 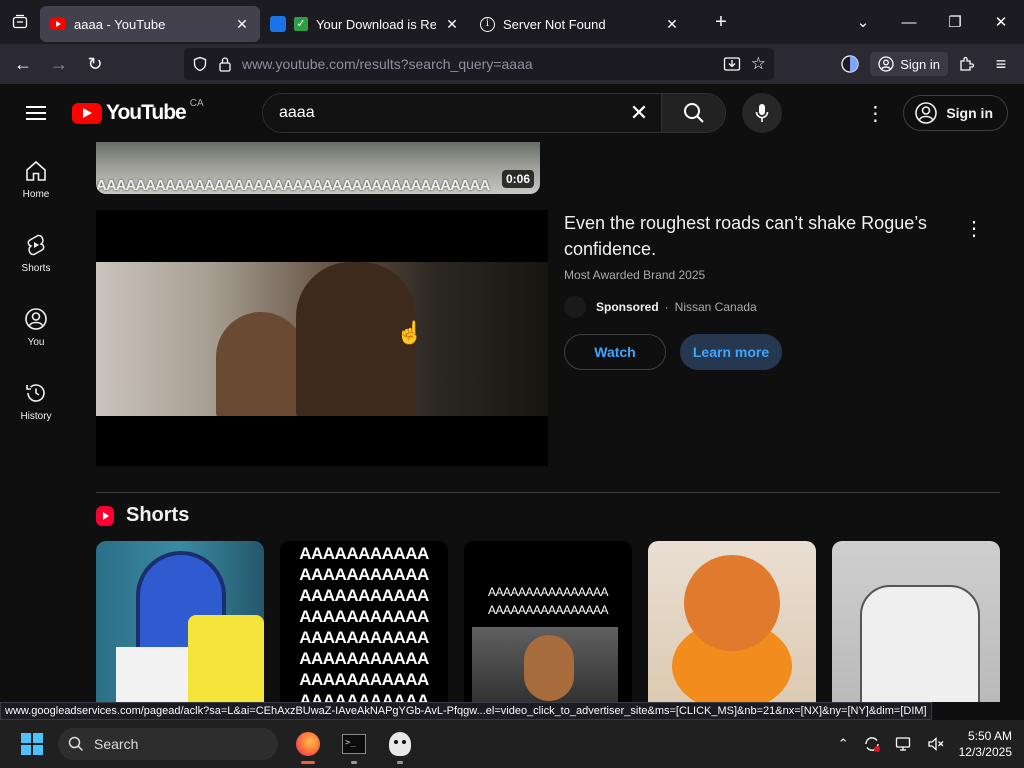 What do you see at coordinates (517, 179) in the screenshot?
I see `video-duration-badge: 0:06` at bounding box center [517, 179].